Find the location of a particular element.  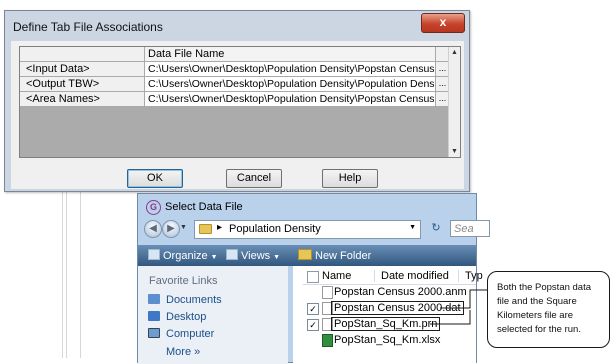

connector-line-lower is located at coordinates (450, 317).